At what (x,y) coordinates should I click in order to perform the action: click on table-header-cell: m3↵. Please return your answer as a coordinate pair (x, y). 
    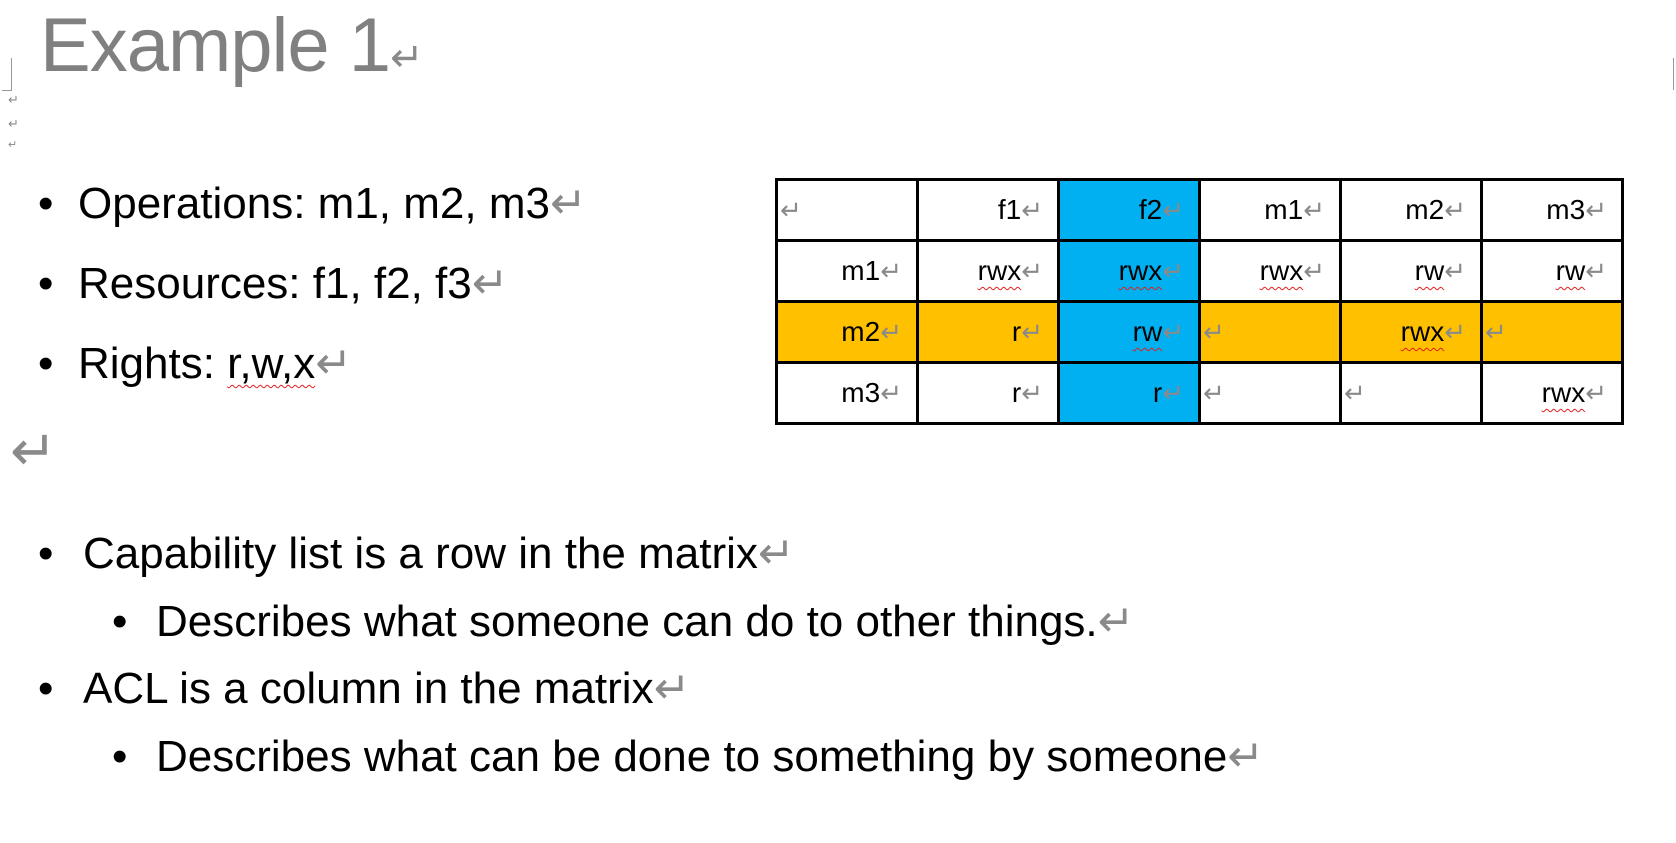
    Looking at the image, I should click on (1552, 210).